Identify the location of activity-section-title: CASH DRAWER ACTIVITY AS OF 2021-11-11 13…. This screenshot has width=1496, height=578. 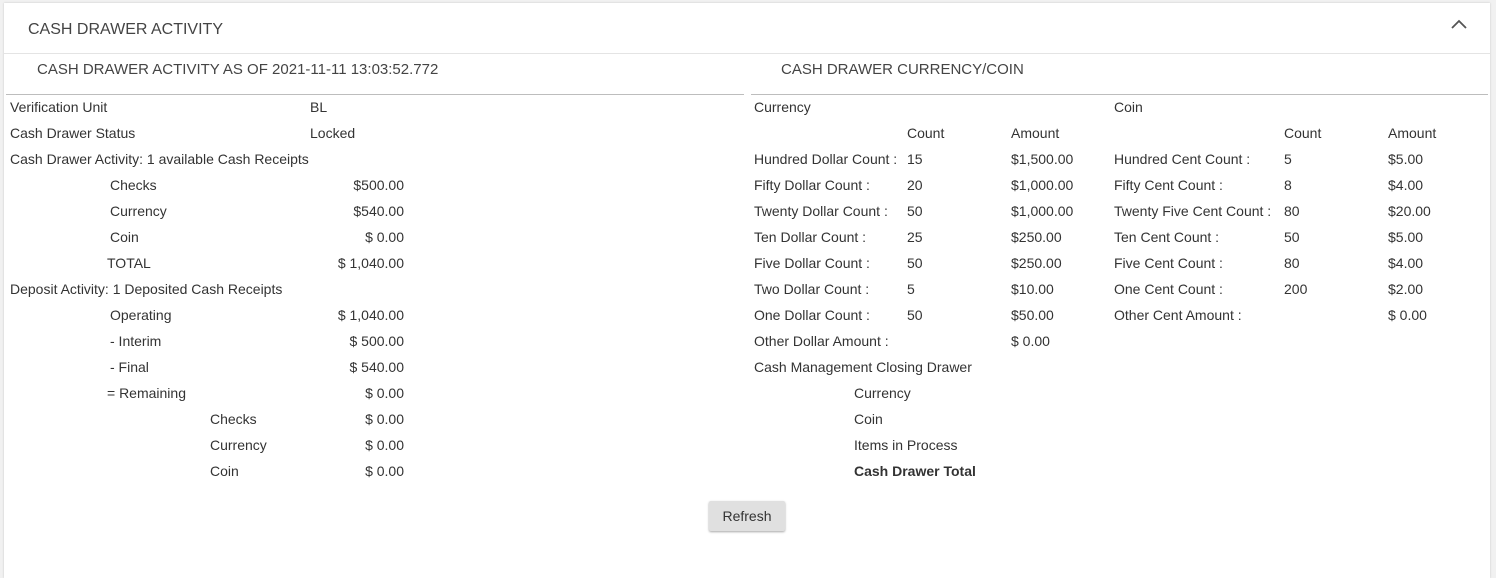
(238, 69).